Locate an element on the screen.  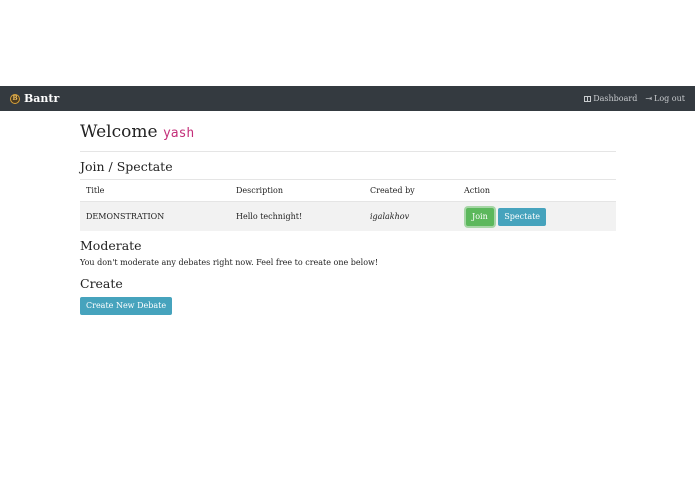
nav-dashboard-label: Dashboard is located at coordinates (615, 98).